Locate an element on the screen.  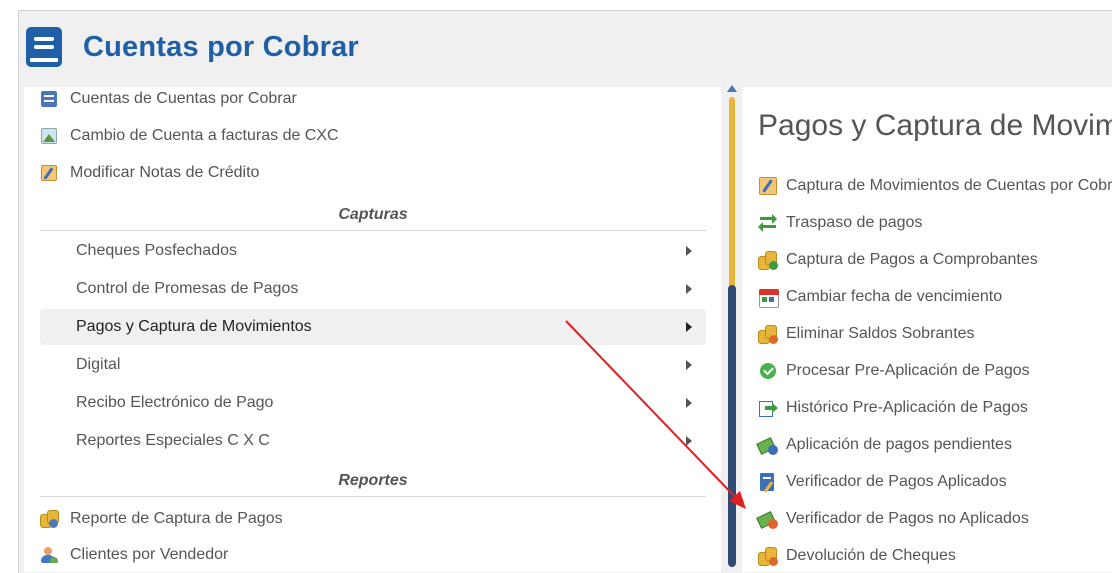
submenu-label: Control de Promesas de Pagos is located at coordinates (187, 288).